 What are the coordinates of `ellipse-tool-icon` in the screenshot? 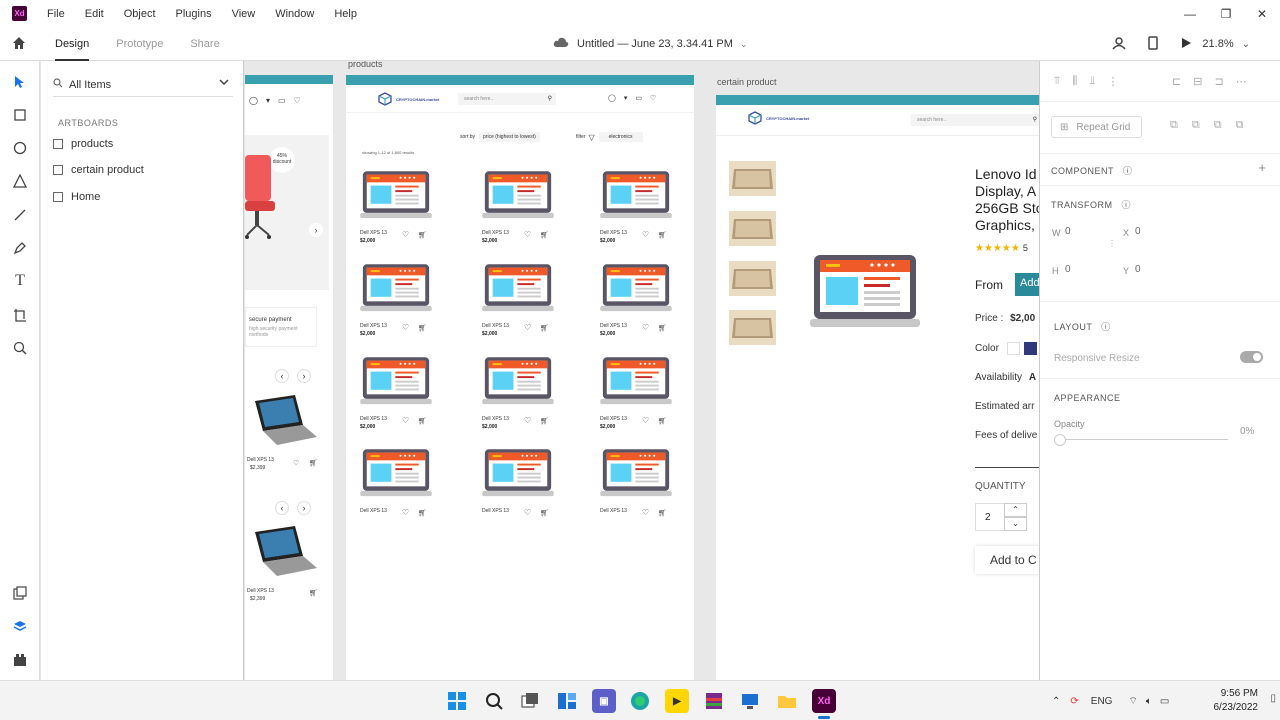 It's located at (20, 148).